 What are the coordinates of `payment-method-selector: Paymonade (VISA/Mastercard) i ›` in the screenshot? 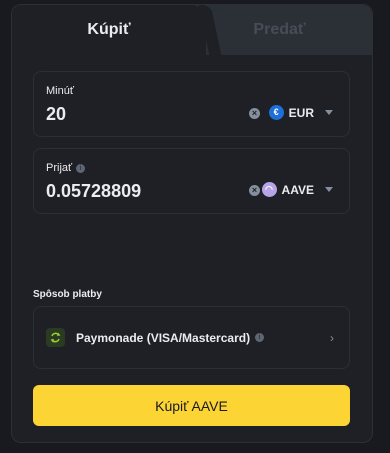 It's located at (191, 337).